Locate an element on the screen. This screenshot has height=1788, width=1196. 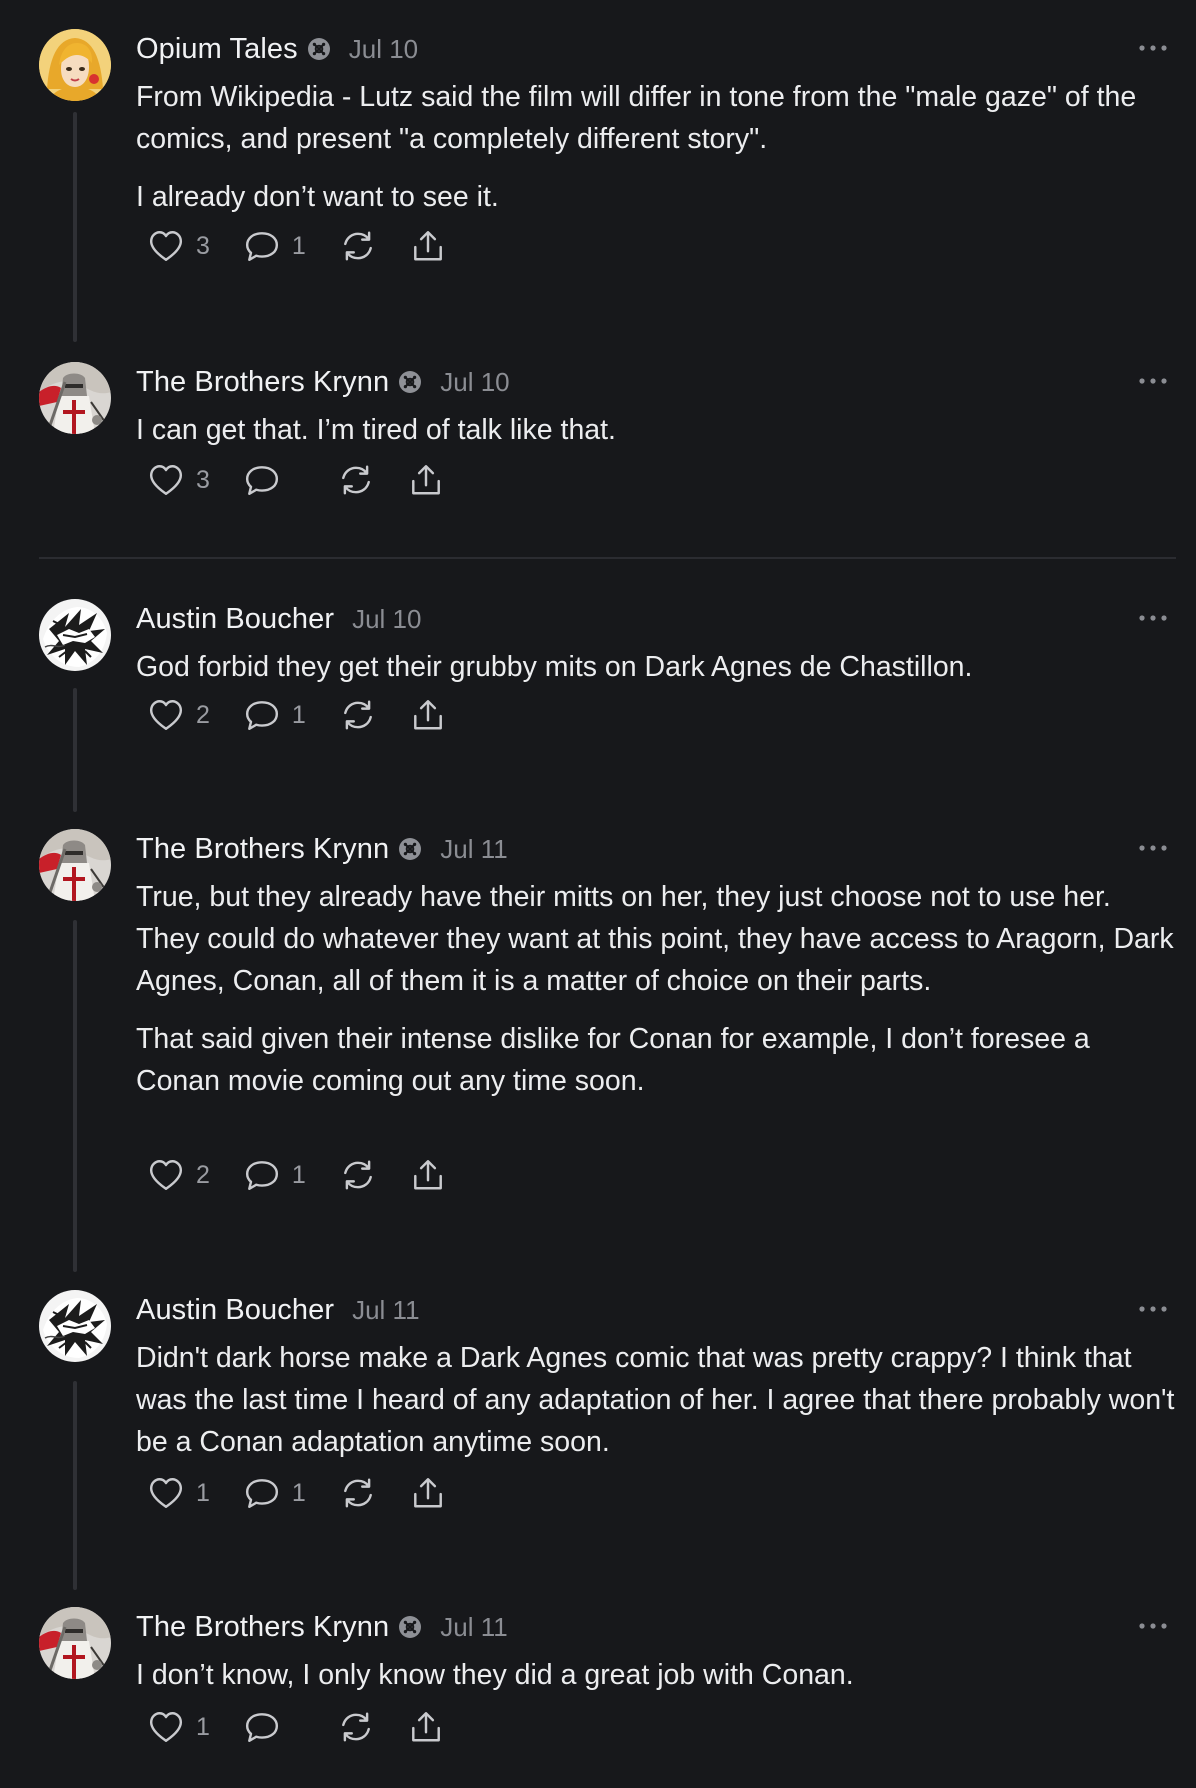
knight-avatar is located at coordinates (75, 398).